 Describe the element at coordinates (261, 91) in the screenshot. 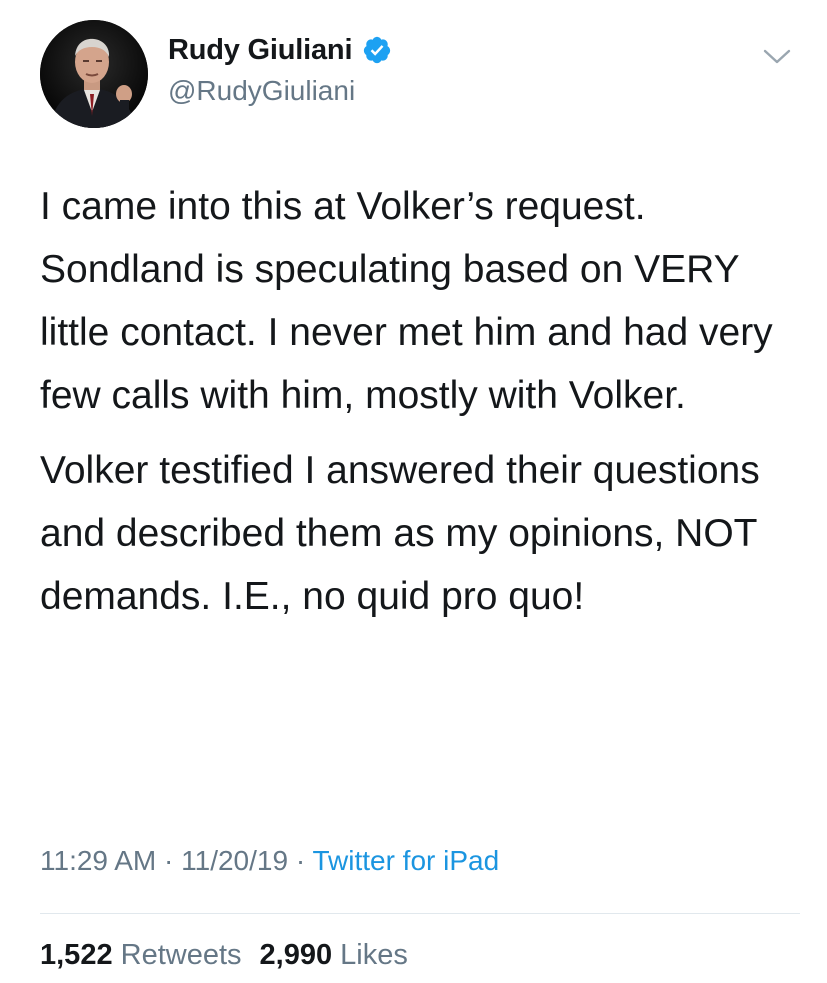

I see `author-handle: @RudyGiuliani` at that location.